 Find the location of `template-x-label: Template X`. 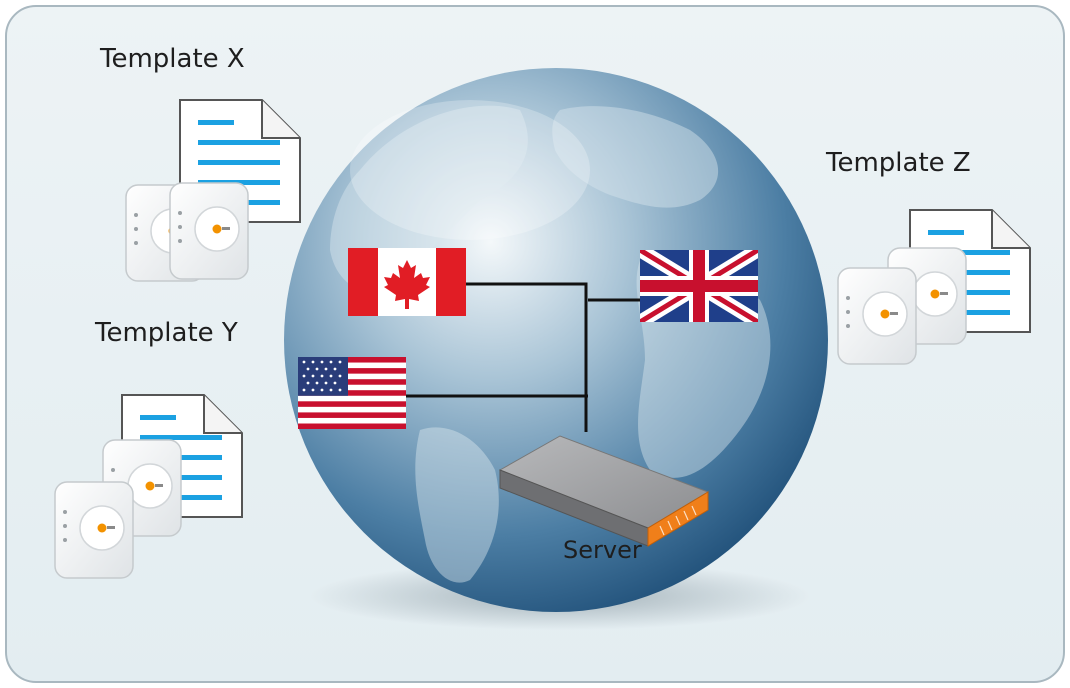

template-x-label: Template X is located at coordinates (172, 59).